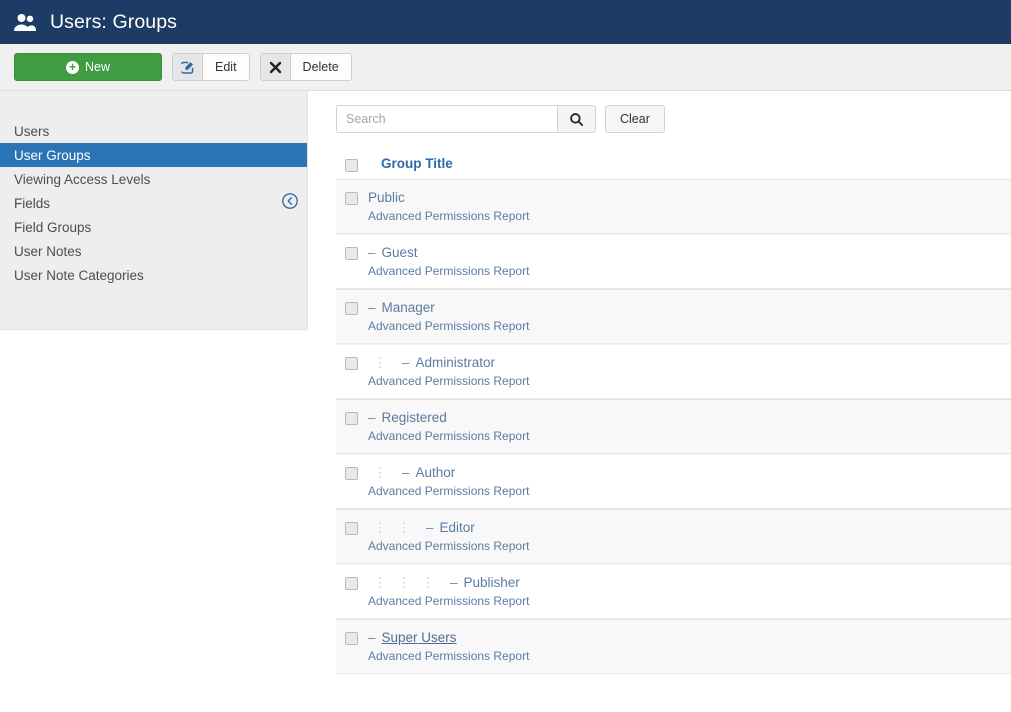 The width and height of the screenshot is (1011, 712). I want to click on row-content: Public Advanced Permissions Report, so click(448, 206).